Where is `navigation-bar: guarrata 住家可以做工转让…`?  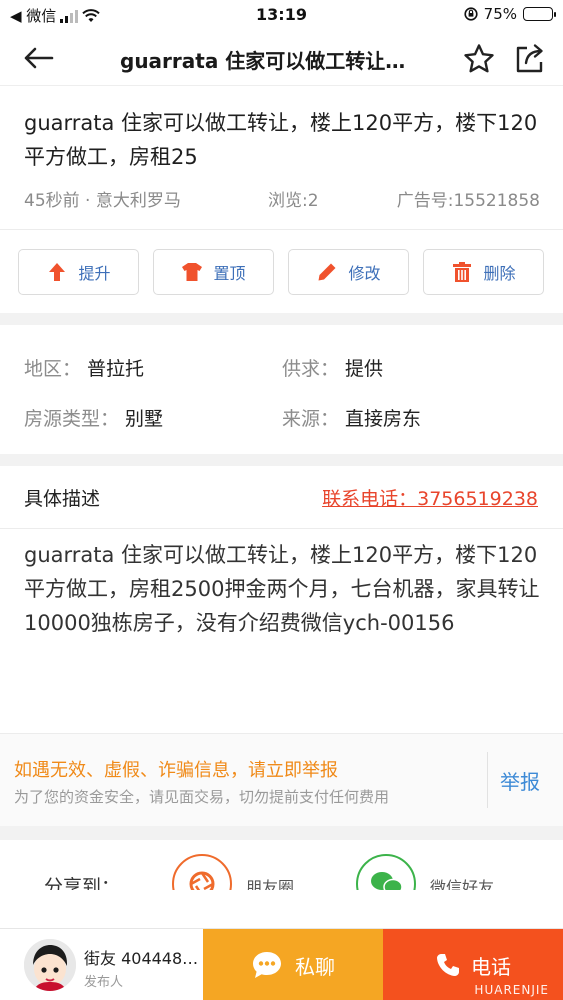 navigation-bar: guarrata 住家可以做工转让… is located at coordinates (281, 58).